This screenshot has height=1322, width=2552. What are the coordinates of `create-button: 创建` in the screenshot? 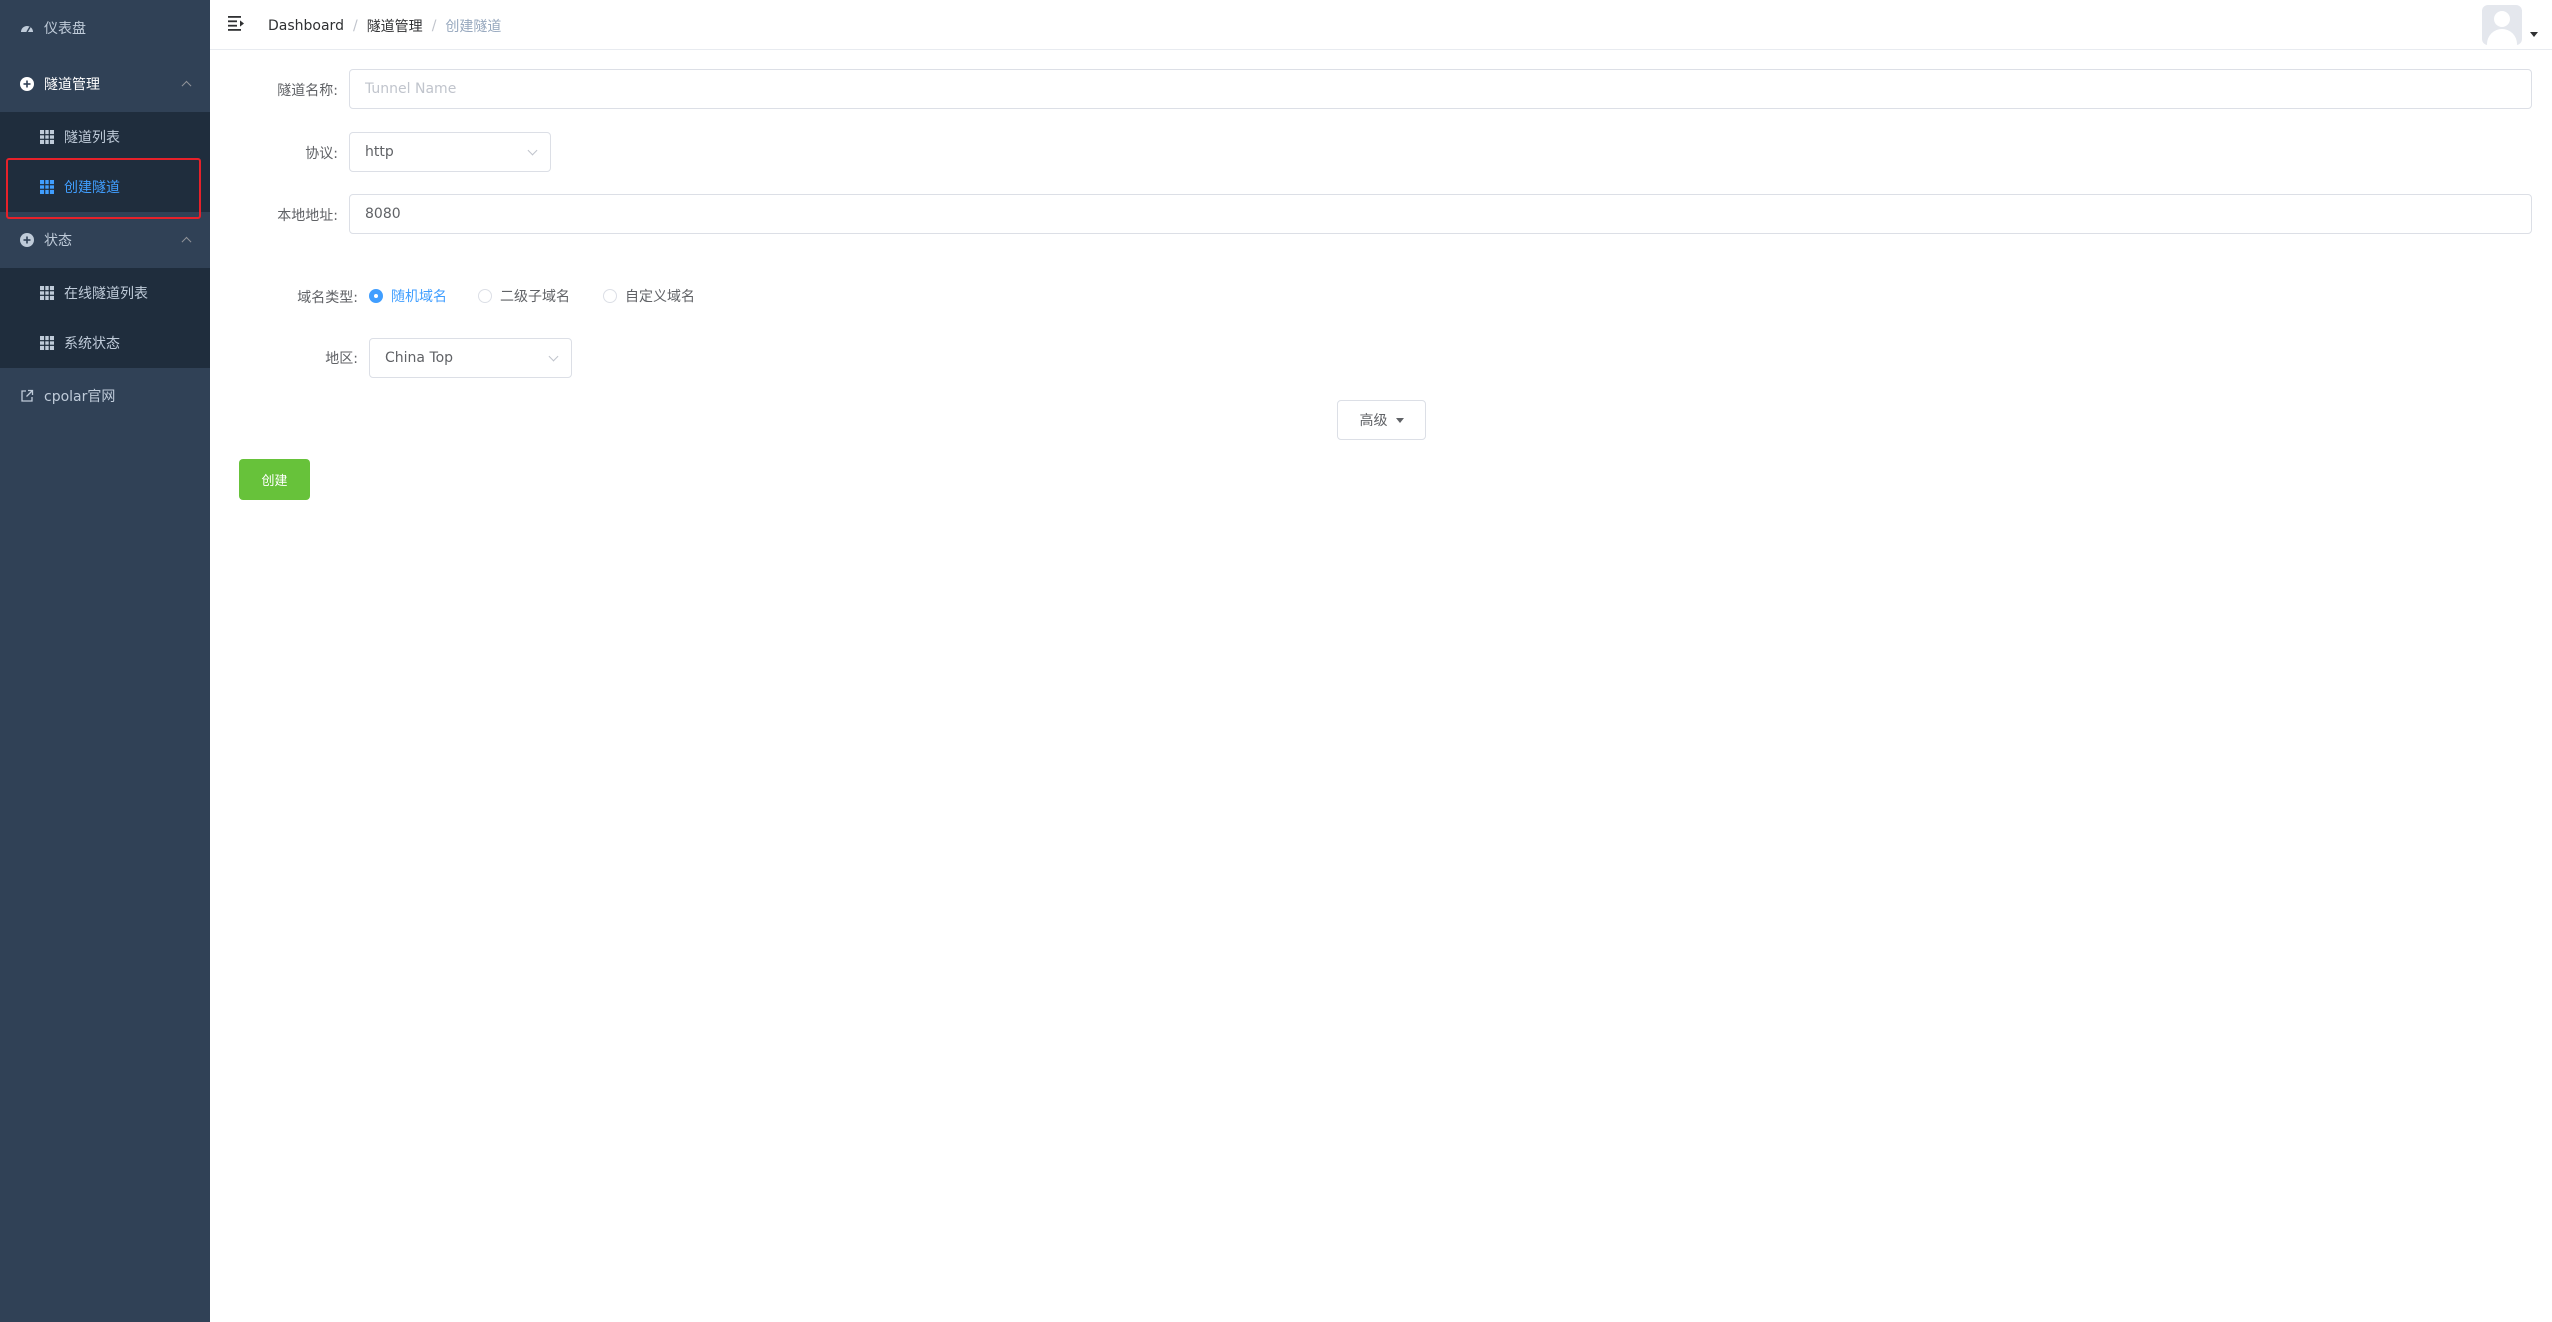 It's located at (274, 479).